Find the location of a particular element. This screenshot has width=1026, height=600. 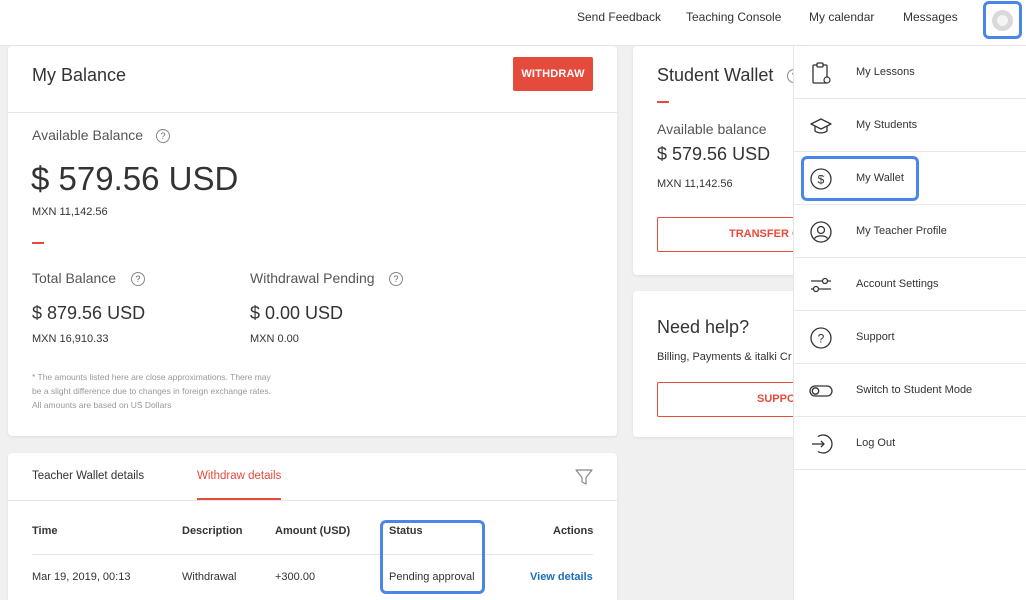

clipboard-icon is located at coordinates (821, 73).